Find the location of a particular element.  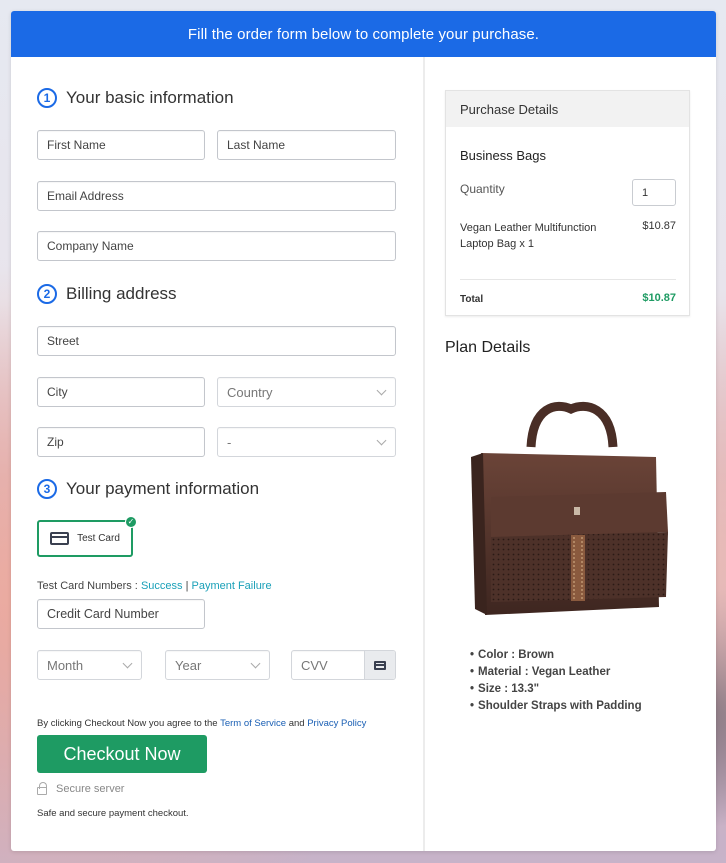

country-select: Country is located at coordinates (306, 392).